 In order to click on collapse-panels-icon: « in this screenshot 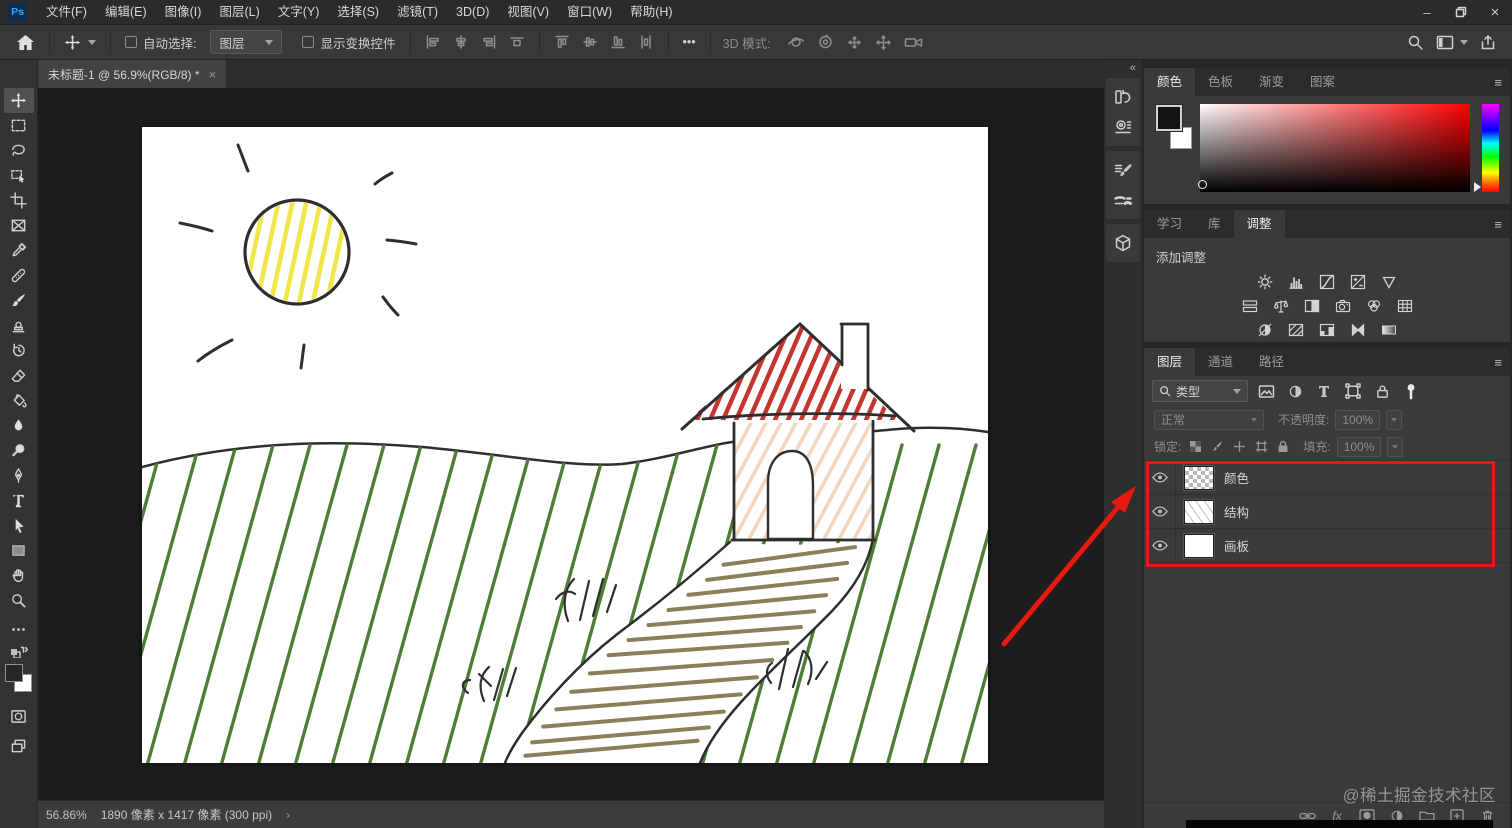, I will do `click(1136, 69)`.